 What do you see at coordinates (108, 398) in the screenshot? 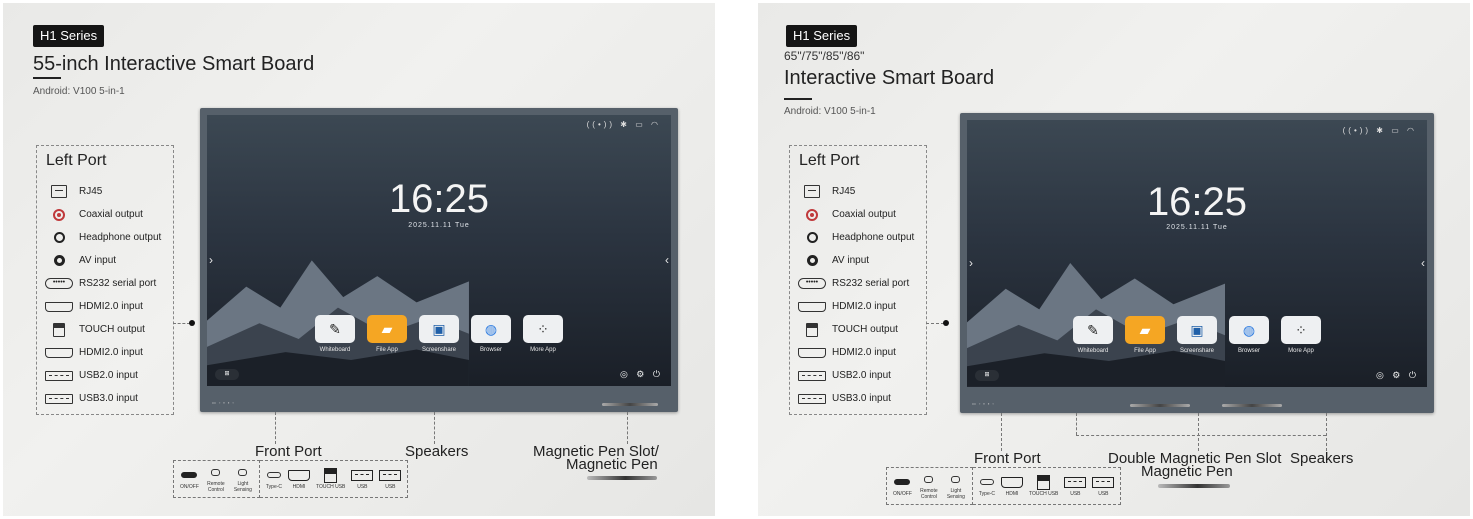
I see `port-label: USB3.0 input` at bounding box center [108, 398].